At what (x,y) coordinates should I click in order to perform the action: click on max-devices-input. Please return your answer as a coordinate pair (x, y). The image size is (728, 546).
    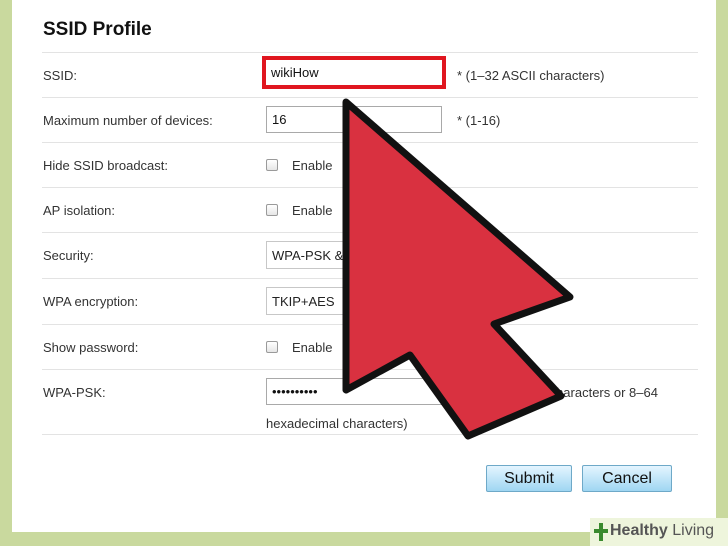
    Looking at the image, I should click on (354, 119).